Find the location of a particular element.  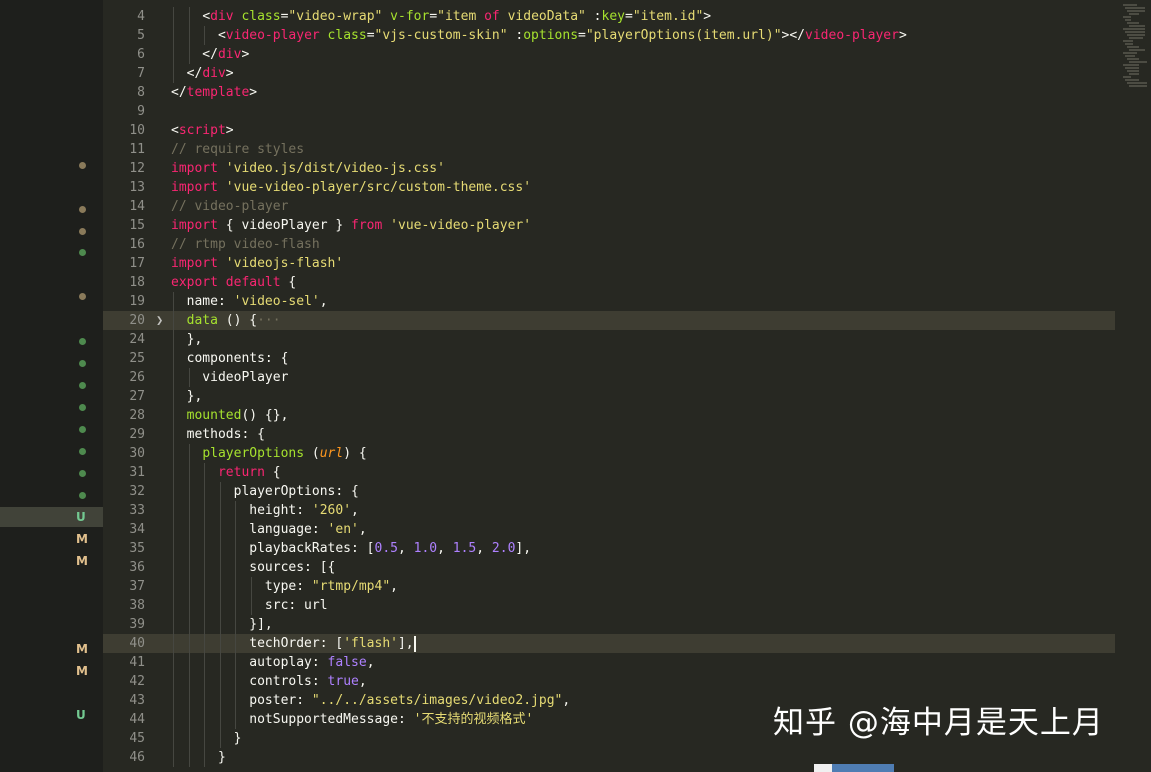

code-line: 32 playerOptions: { is located at coordinates (609, 491).